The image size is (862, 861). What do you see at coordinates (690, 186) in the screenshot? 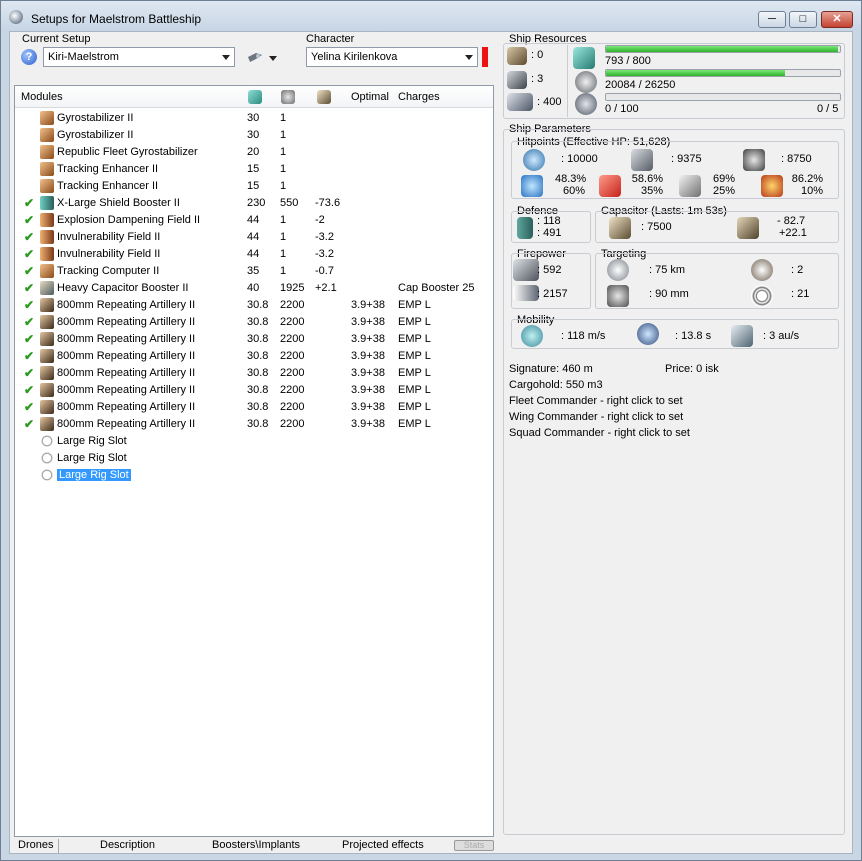
I see `kinetic-resist-icon` at bounding box center [690, 186].